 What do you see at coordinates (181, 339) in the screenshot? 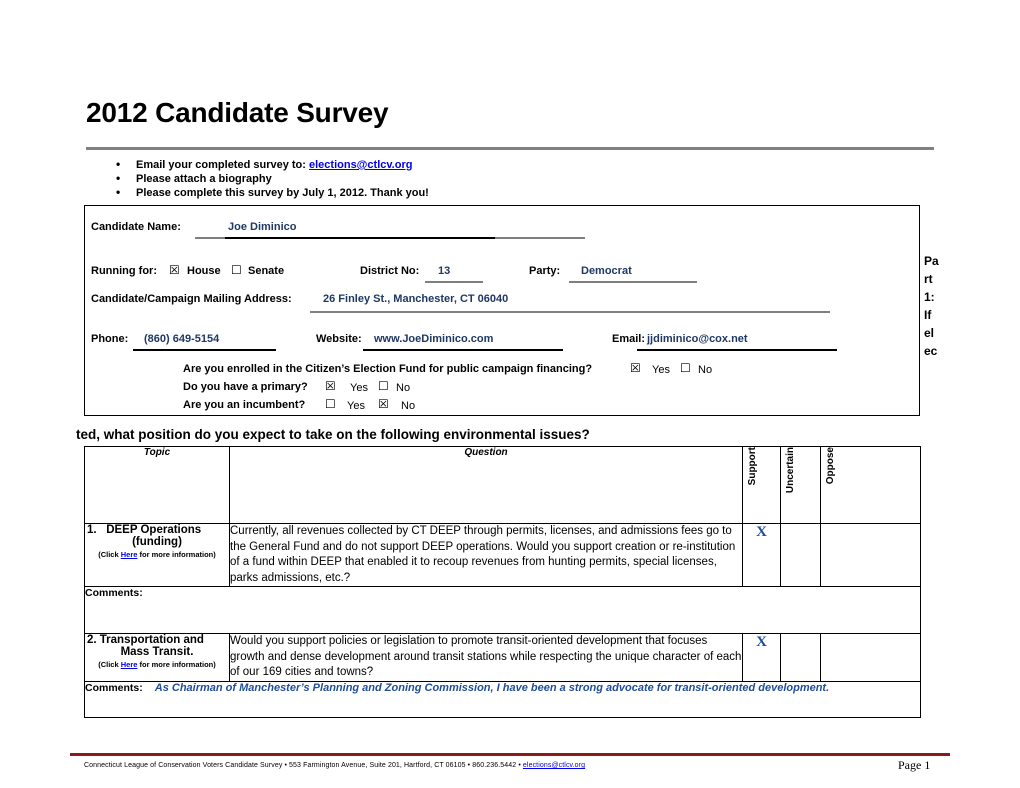
I see `phone-value: (860) 649-5154` at bounding box center [181, 339].